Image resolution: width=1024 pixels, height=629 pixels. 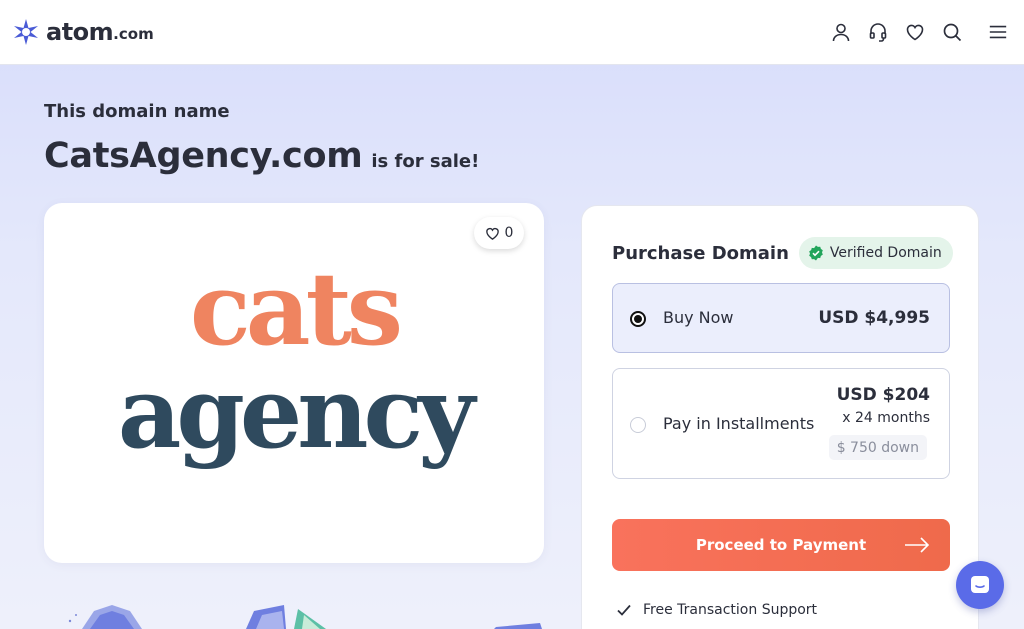 I want to click on purchase-header: Purchase Domain Verified Domain, so click(x=782, y=253).